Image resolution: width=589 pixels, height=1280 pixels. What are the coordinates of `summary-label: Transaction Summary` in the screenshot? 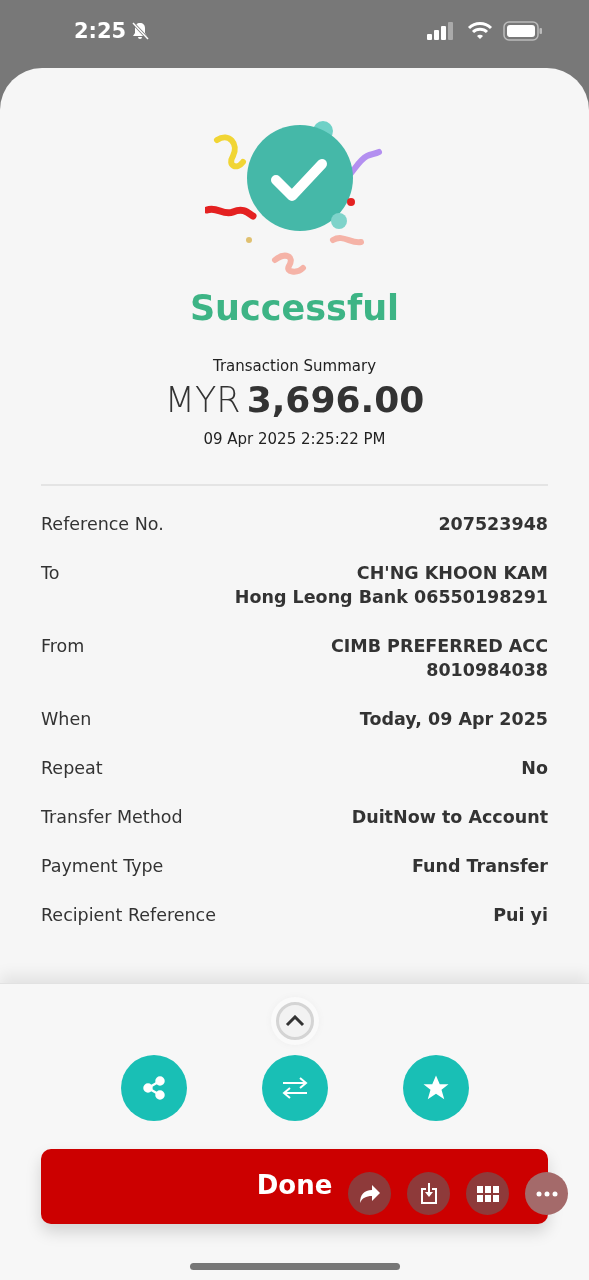 It's located at (294, 366).